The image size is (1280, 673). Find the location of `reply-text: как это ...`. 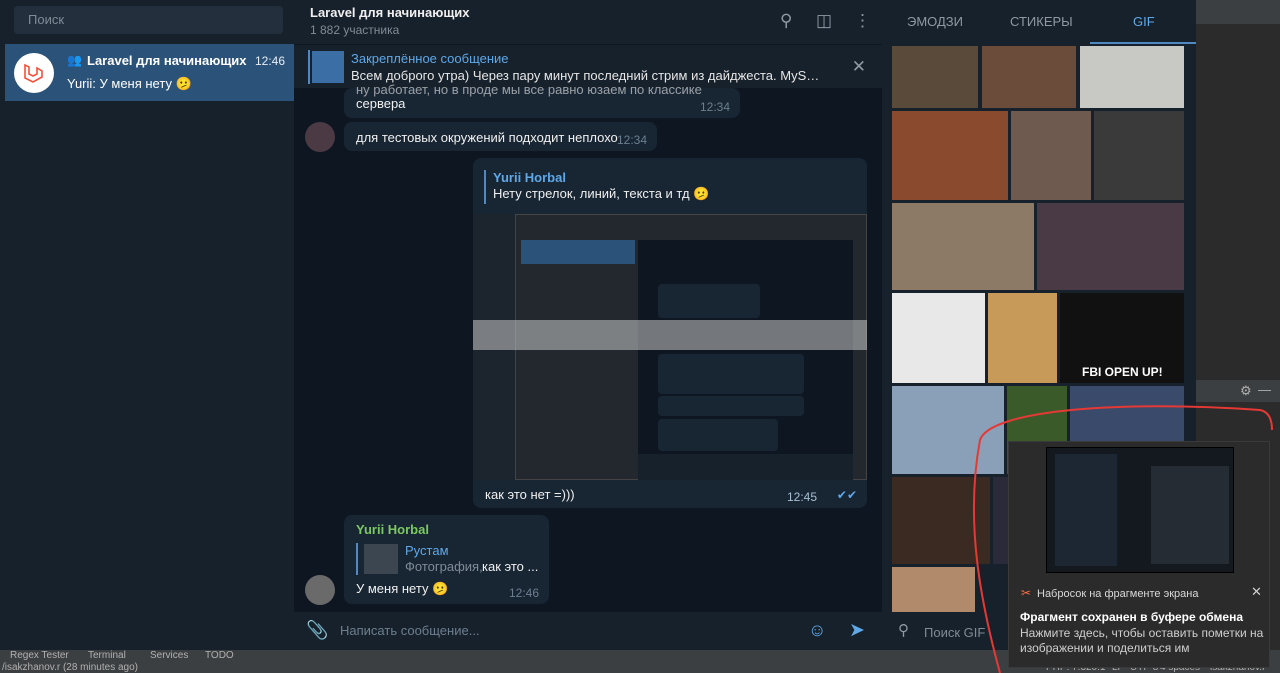

reply-text: как это ... is located at coordinates (510, 566).